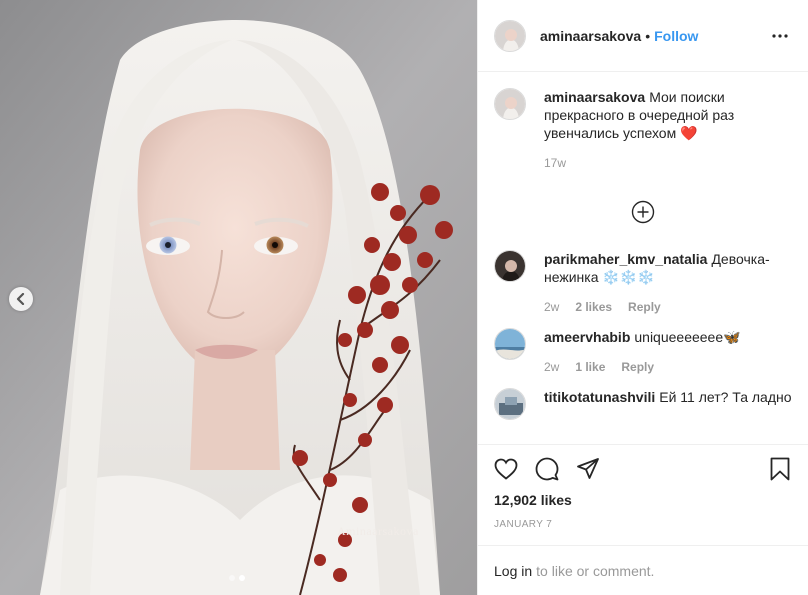 The width and height of the screenshot is (808, 595). I want to click on post-date: JANUARY 7, so click(643, 526).